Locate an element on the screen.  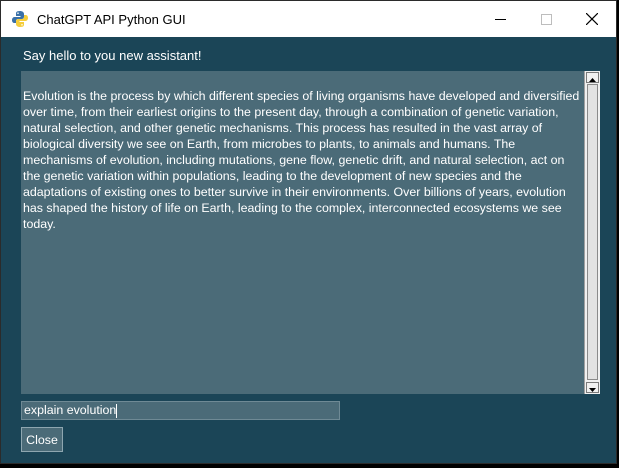
python-icon is located at coordinates (20, 19).